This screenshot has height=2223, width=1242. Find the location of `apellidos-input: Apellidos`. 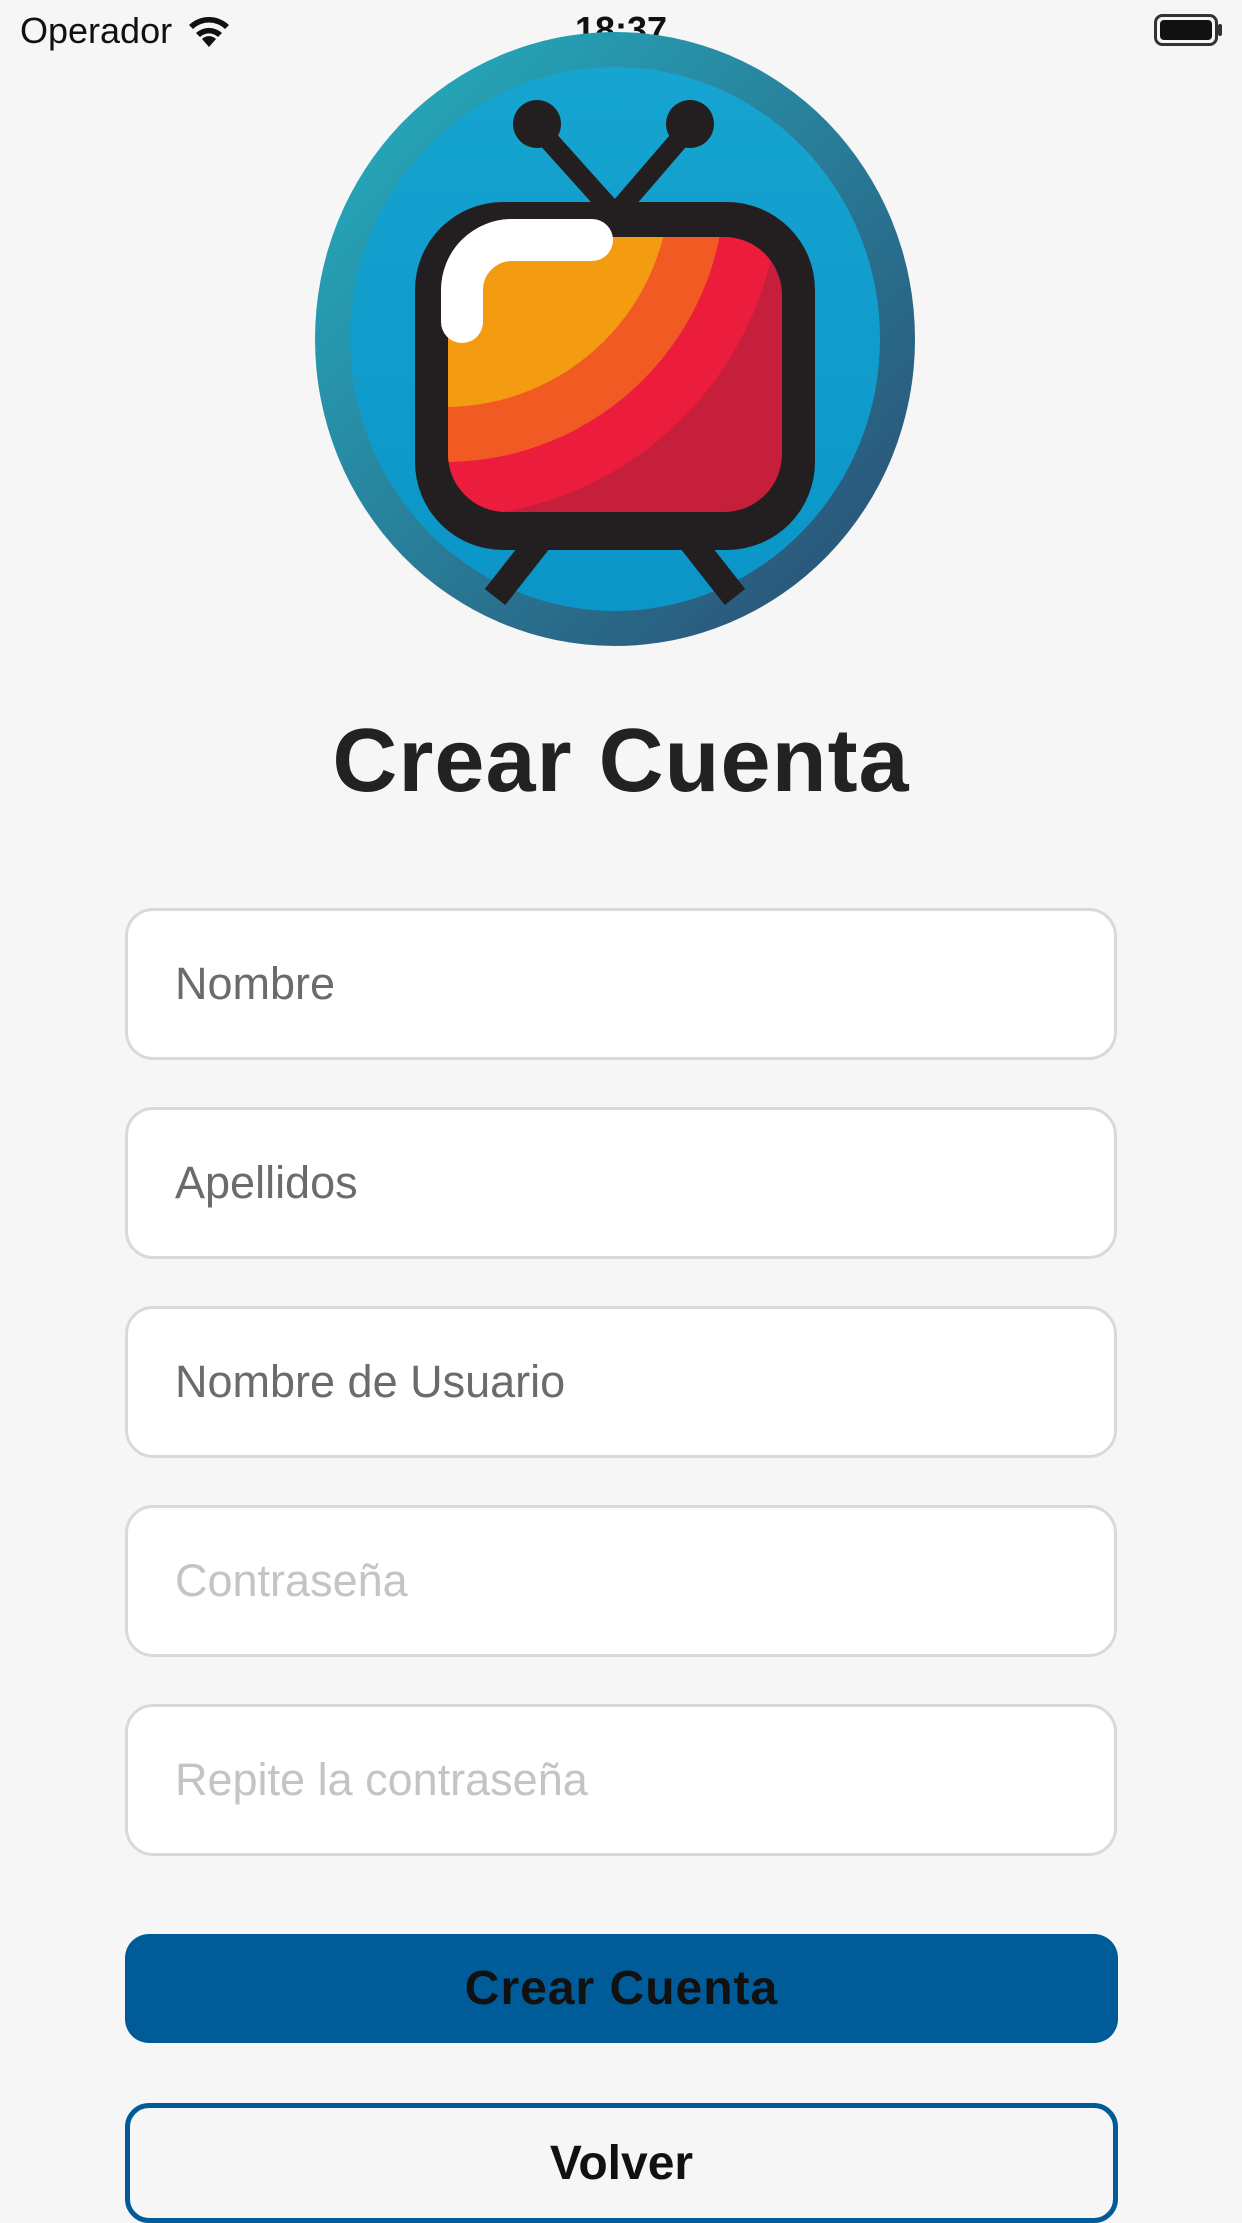

apellidos-input: Apellidos is located at coordinates (621, 1183).